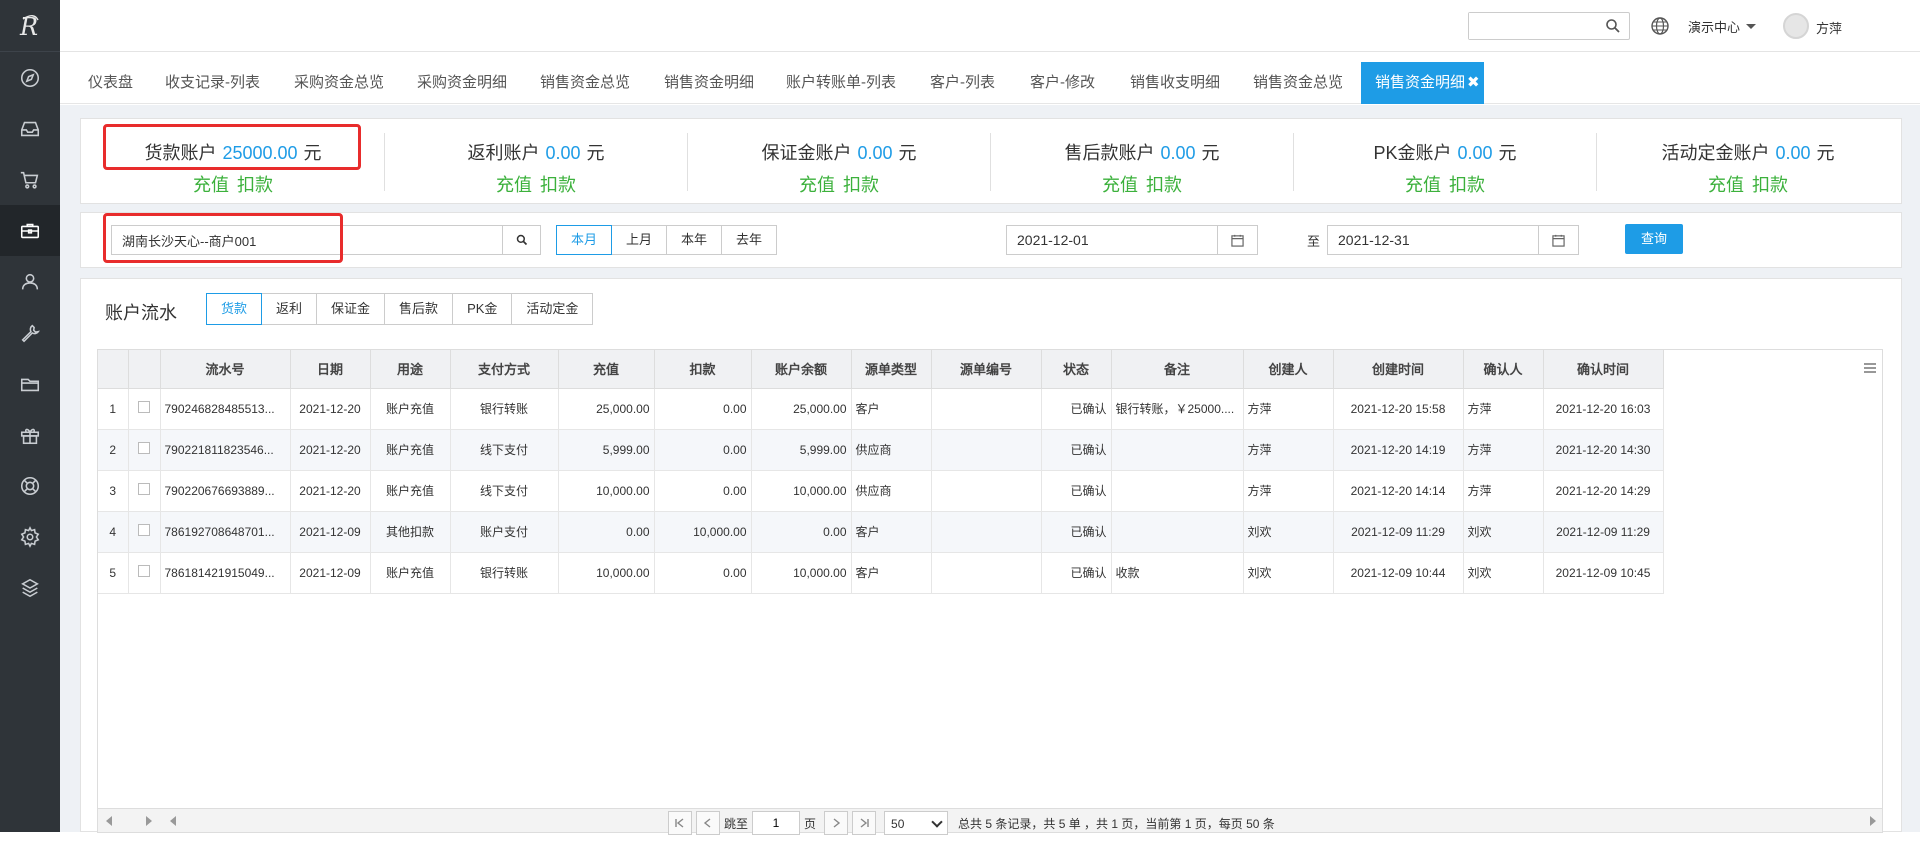 Image resolution: width=1920 pixels, height=846 pixels. What do you see at coordinates (1503, 369) in the screenshot?
I see `col-confirmer: 确认人` at bounding box center [1503, 369].